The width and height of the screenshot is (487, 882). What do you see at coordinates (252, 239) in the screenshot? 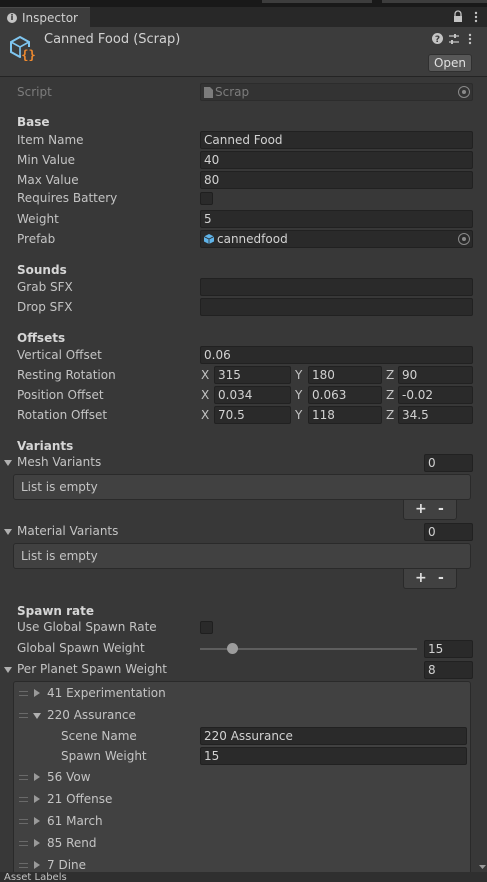
I see `prefab-value: cannedfood` at bounding box center [252, 239].